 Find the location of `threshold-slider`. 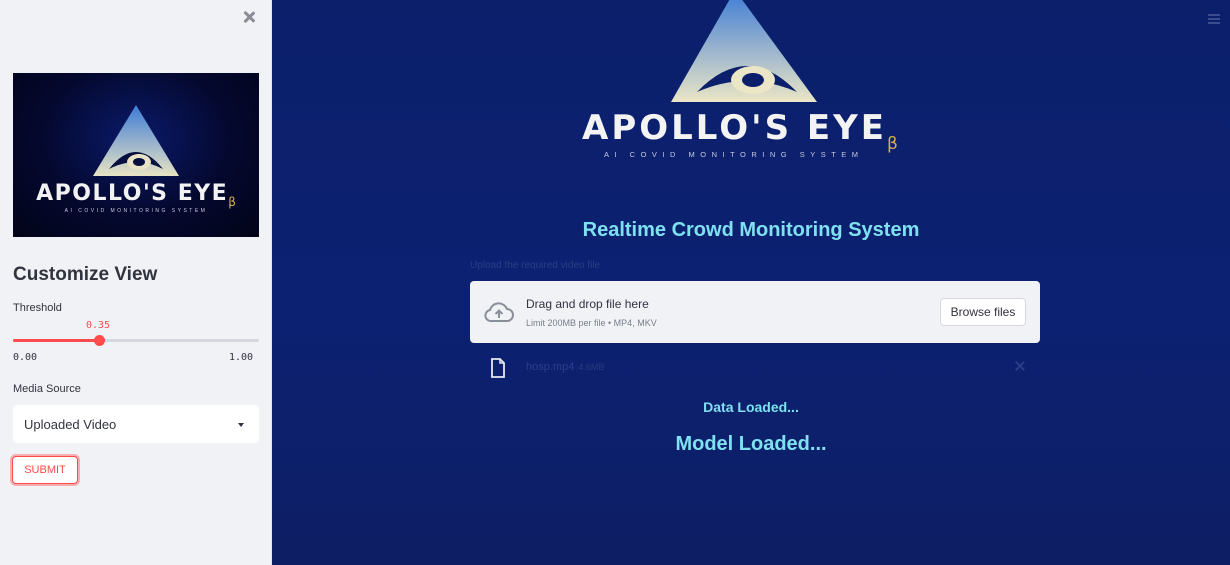

threshold-slider is located at coordinates (136, 340).